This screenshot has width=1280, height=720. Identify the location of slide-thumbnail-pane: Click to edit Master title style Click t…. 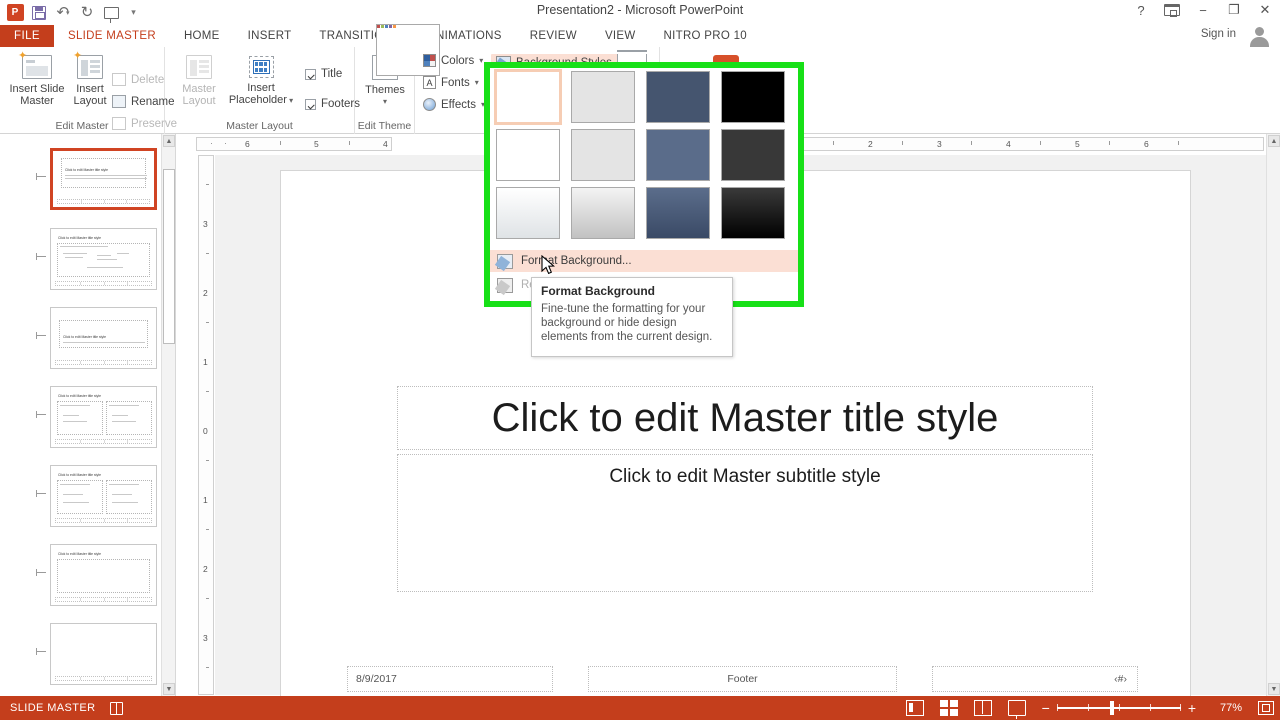
(88, 415).